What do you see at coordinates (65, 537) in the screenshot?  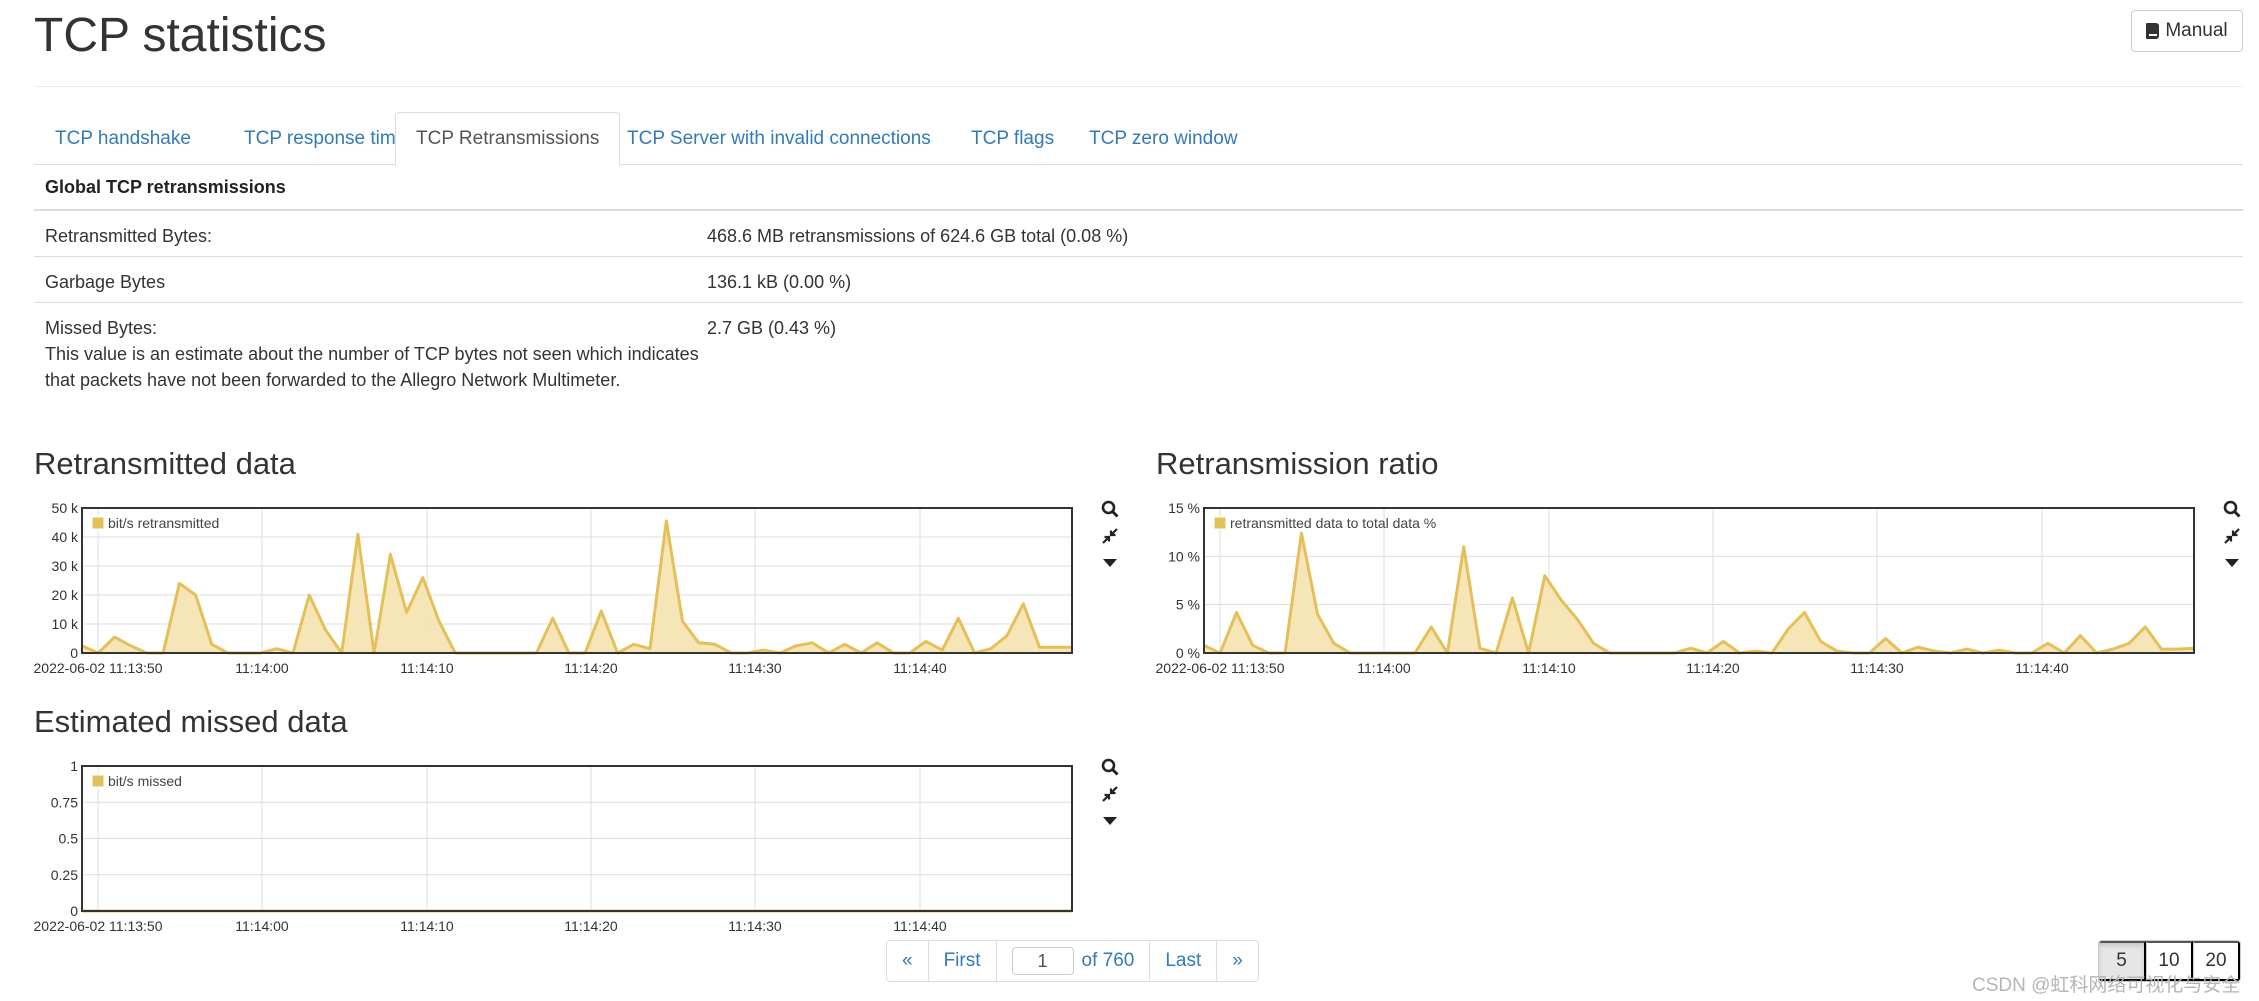 I see `y-tick-label: 40 k` at bounding box center [65, 537].